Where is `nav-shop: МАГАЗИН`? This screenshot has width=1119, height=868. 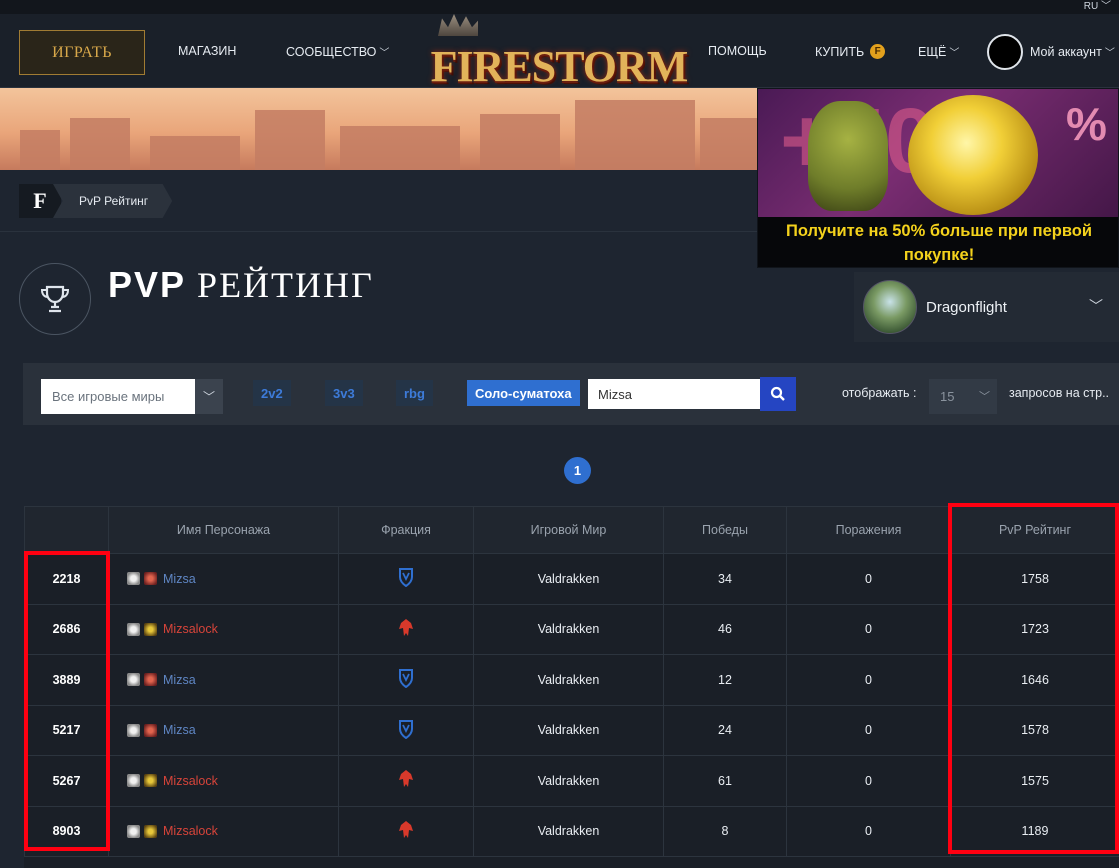 nav-shop: МАГАЗИН is located at coordinates (207, 51).